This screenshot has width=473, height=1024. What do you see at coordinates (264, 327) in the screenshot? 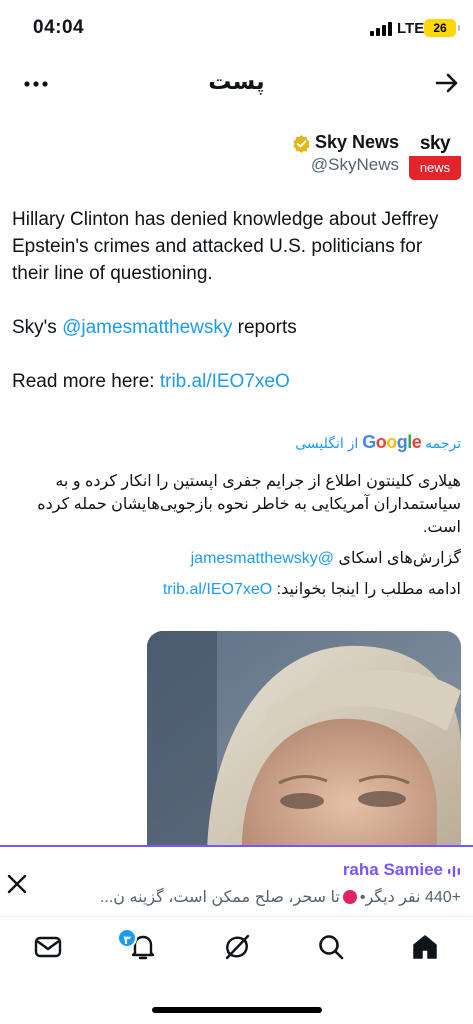
I see `tweet-text: reports` at bounding box center [264, 327].